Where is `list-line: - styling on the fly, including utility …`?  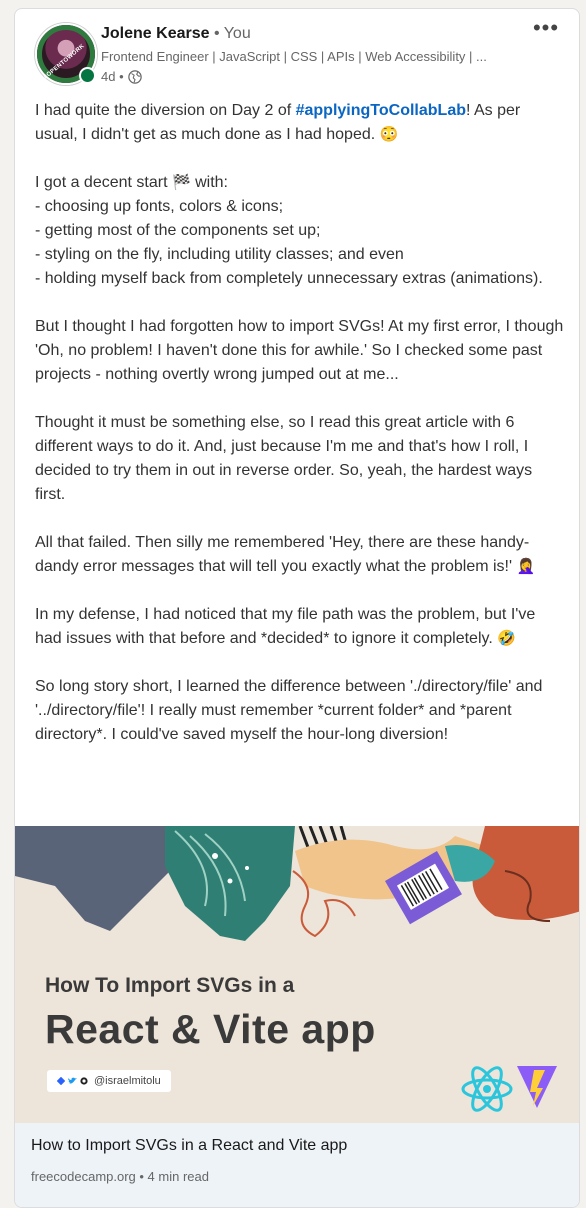
list-line: - styling on the fly, including utility … is located at coordinates (219, 254).